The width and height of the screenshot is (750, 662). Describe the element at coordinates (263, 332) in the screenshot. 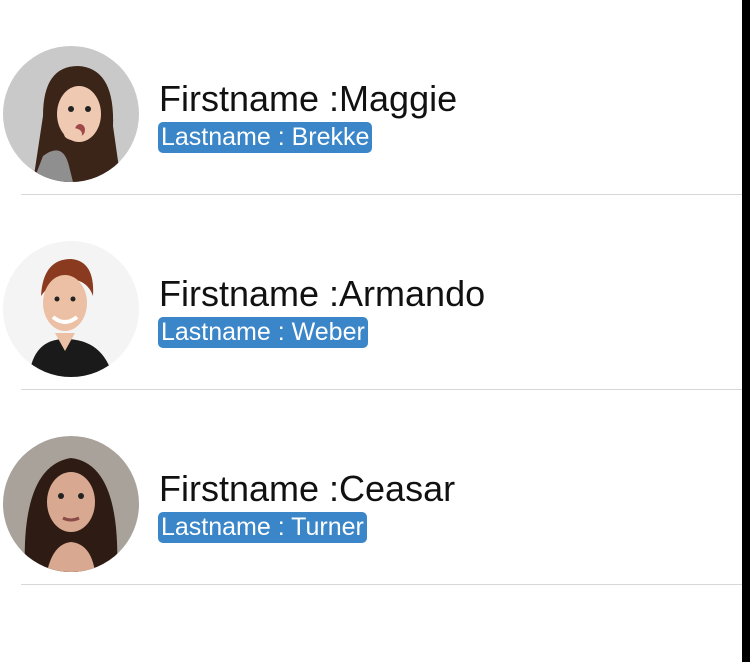

I see `lastname-badge: Lastname : Weber` at that location.